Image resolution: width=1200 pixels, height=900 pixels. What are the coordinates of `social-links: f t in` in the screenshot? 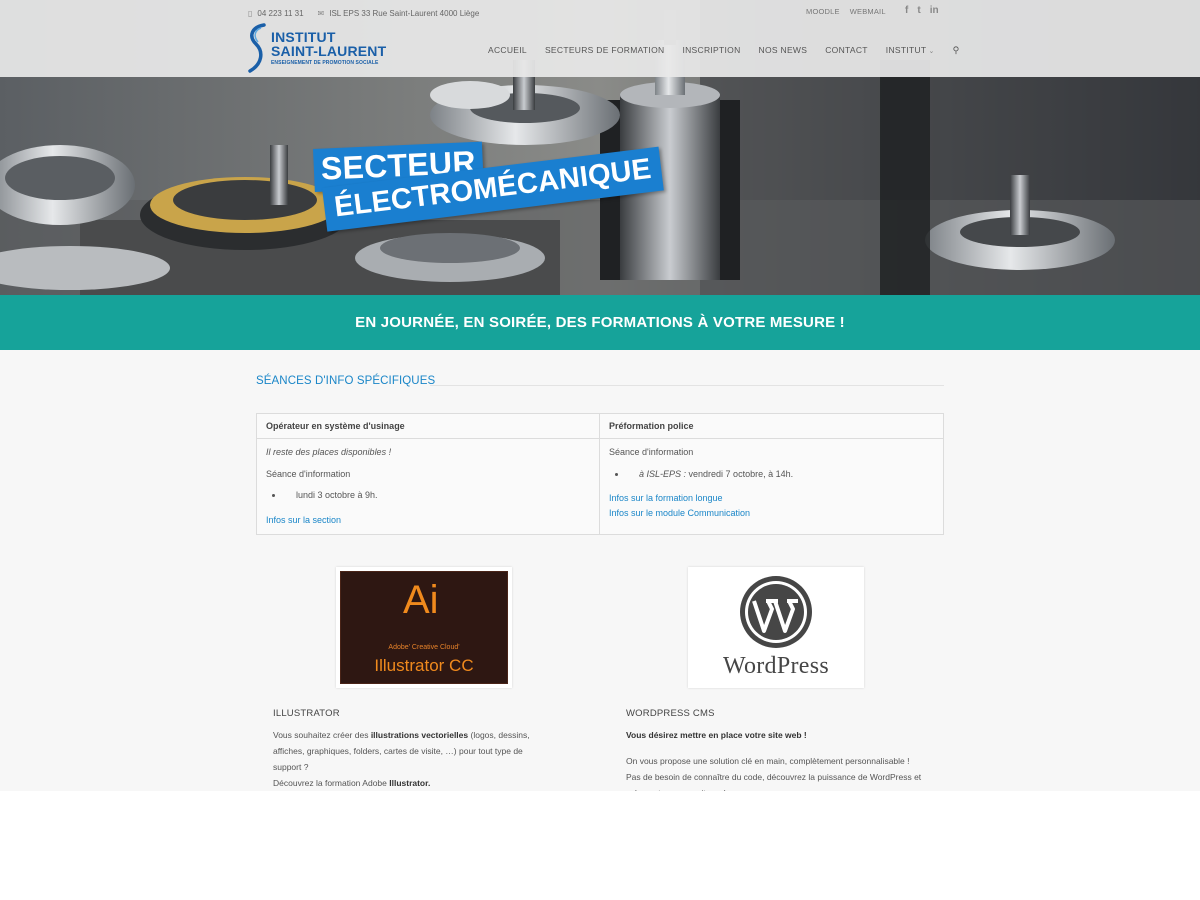 It's located at (922, 10).